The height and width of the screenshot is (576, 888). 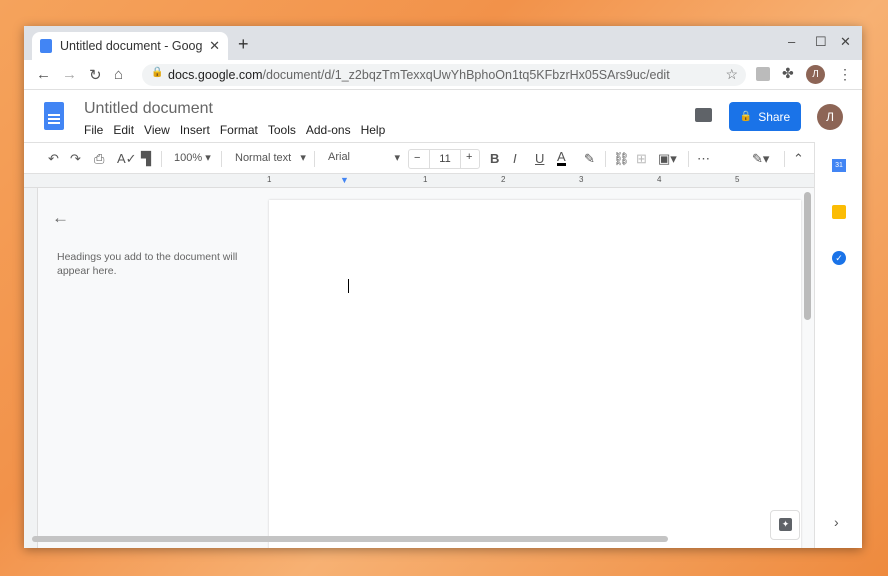 I want to click on maximize-button: ☐, so click(x=821, y=42).